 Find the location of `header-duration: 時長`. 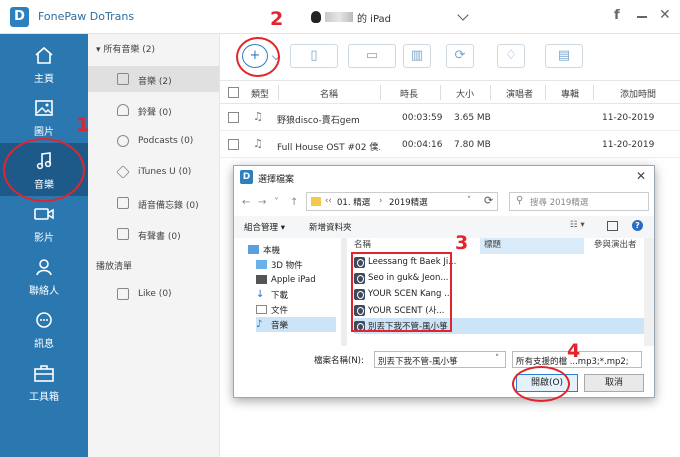

header-duration: 時長 is located at coordinates (409, 93).